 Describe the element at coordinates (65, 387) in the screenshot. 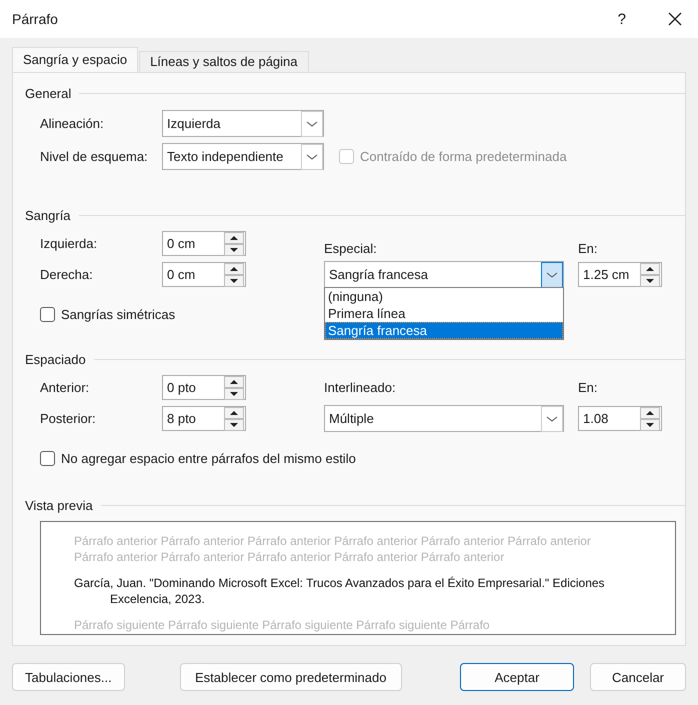

I see `field-label: Anterior:` at that location.